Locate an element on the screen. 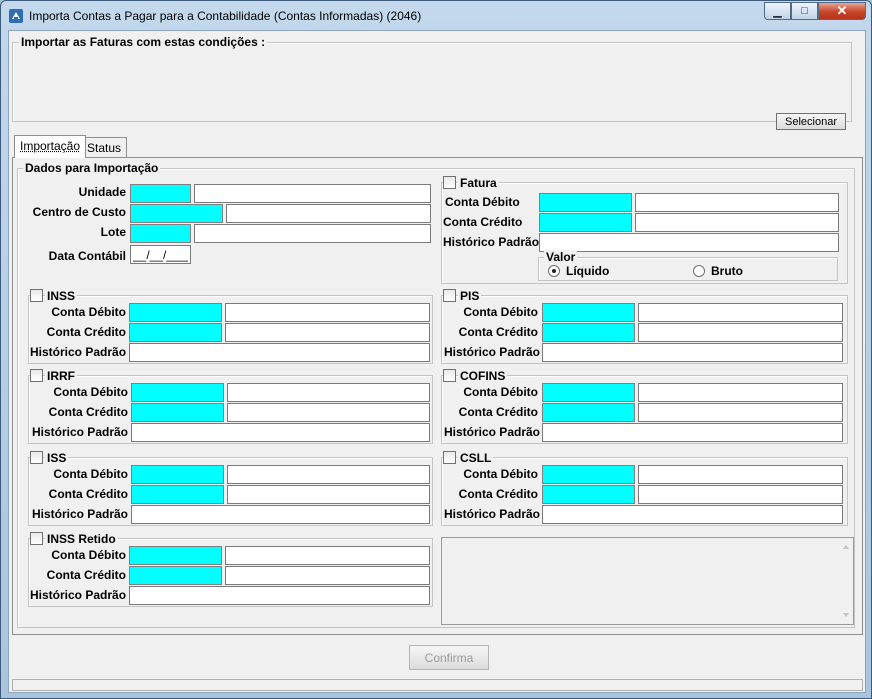 The height and width of the screenshot is (699, 872). cofins-debito-label: Conta Débito is located at coordinates (500, 392).